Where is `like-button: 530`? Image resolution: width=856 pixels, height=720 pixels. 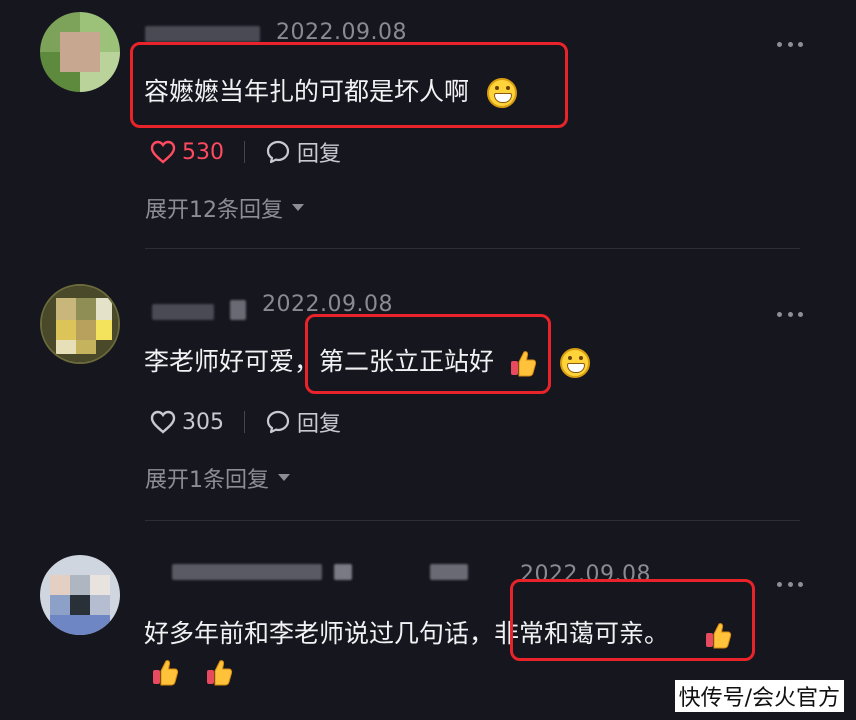 like-button: 530 is located at coordinates (187, 152).